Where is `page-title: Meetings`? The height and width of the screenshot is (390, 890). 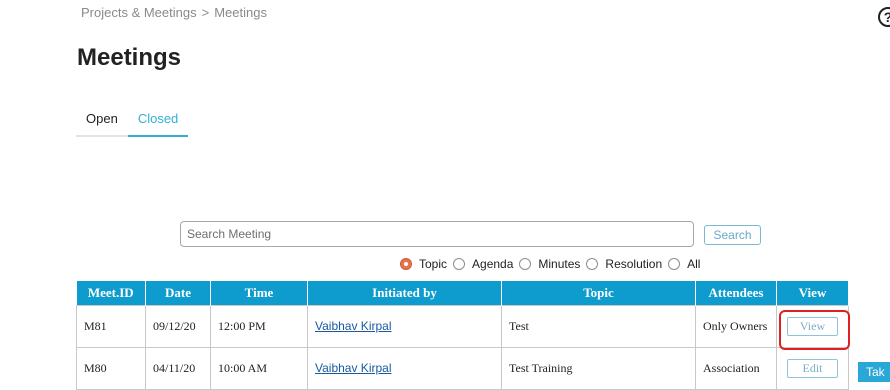 page-title: Meetings is located at coordinates (129, 57).